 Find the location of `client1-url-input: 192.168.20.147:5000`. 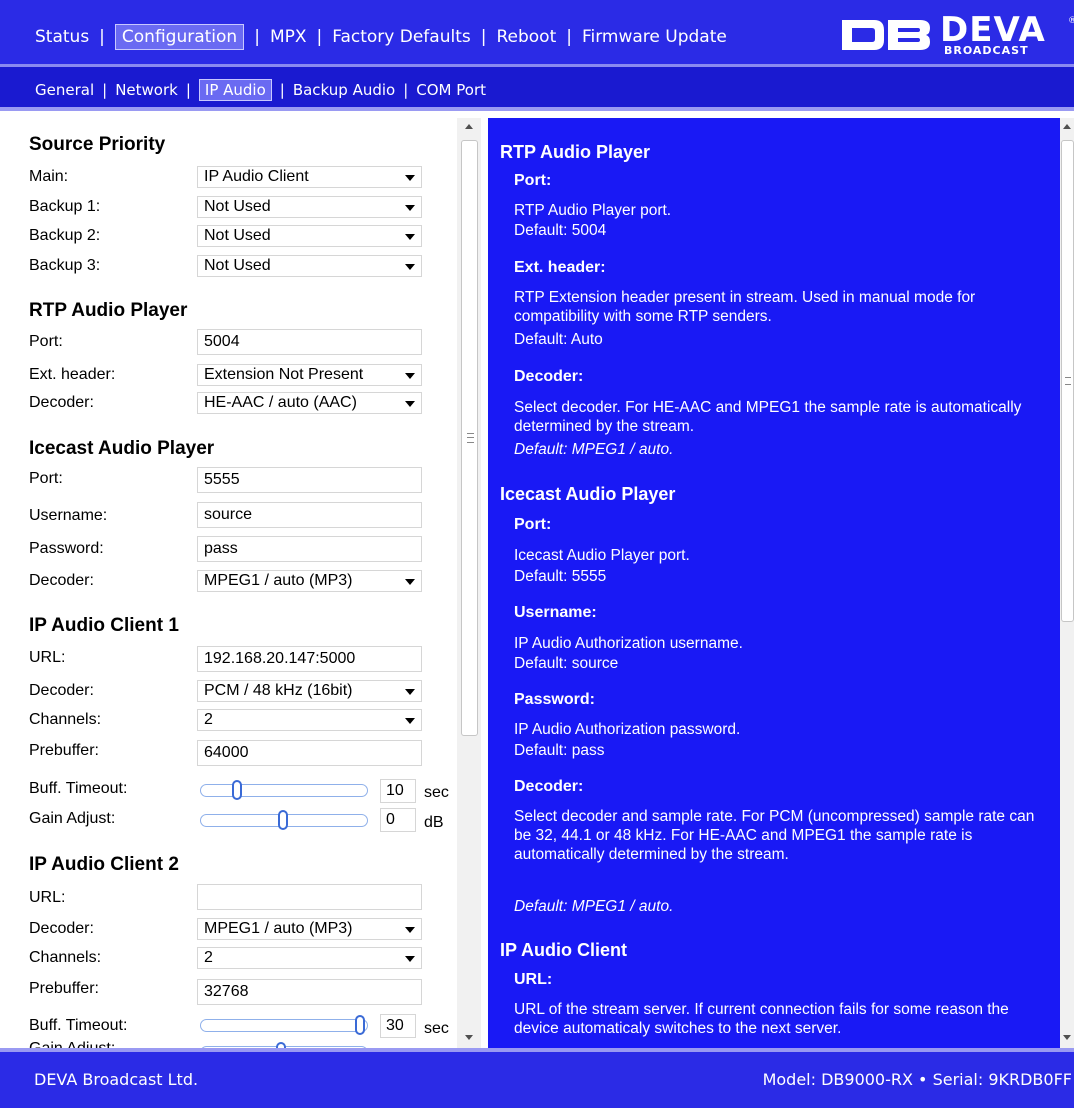

client1-url-input: 192.168.20.147:5000 is located at coordinates (309, 659).